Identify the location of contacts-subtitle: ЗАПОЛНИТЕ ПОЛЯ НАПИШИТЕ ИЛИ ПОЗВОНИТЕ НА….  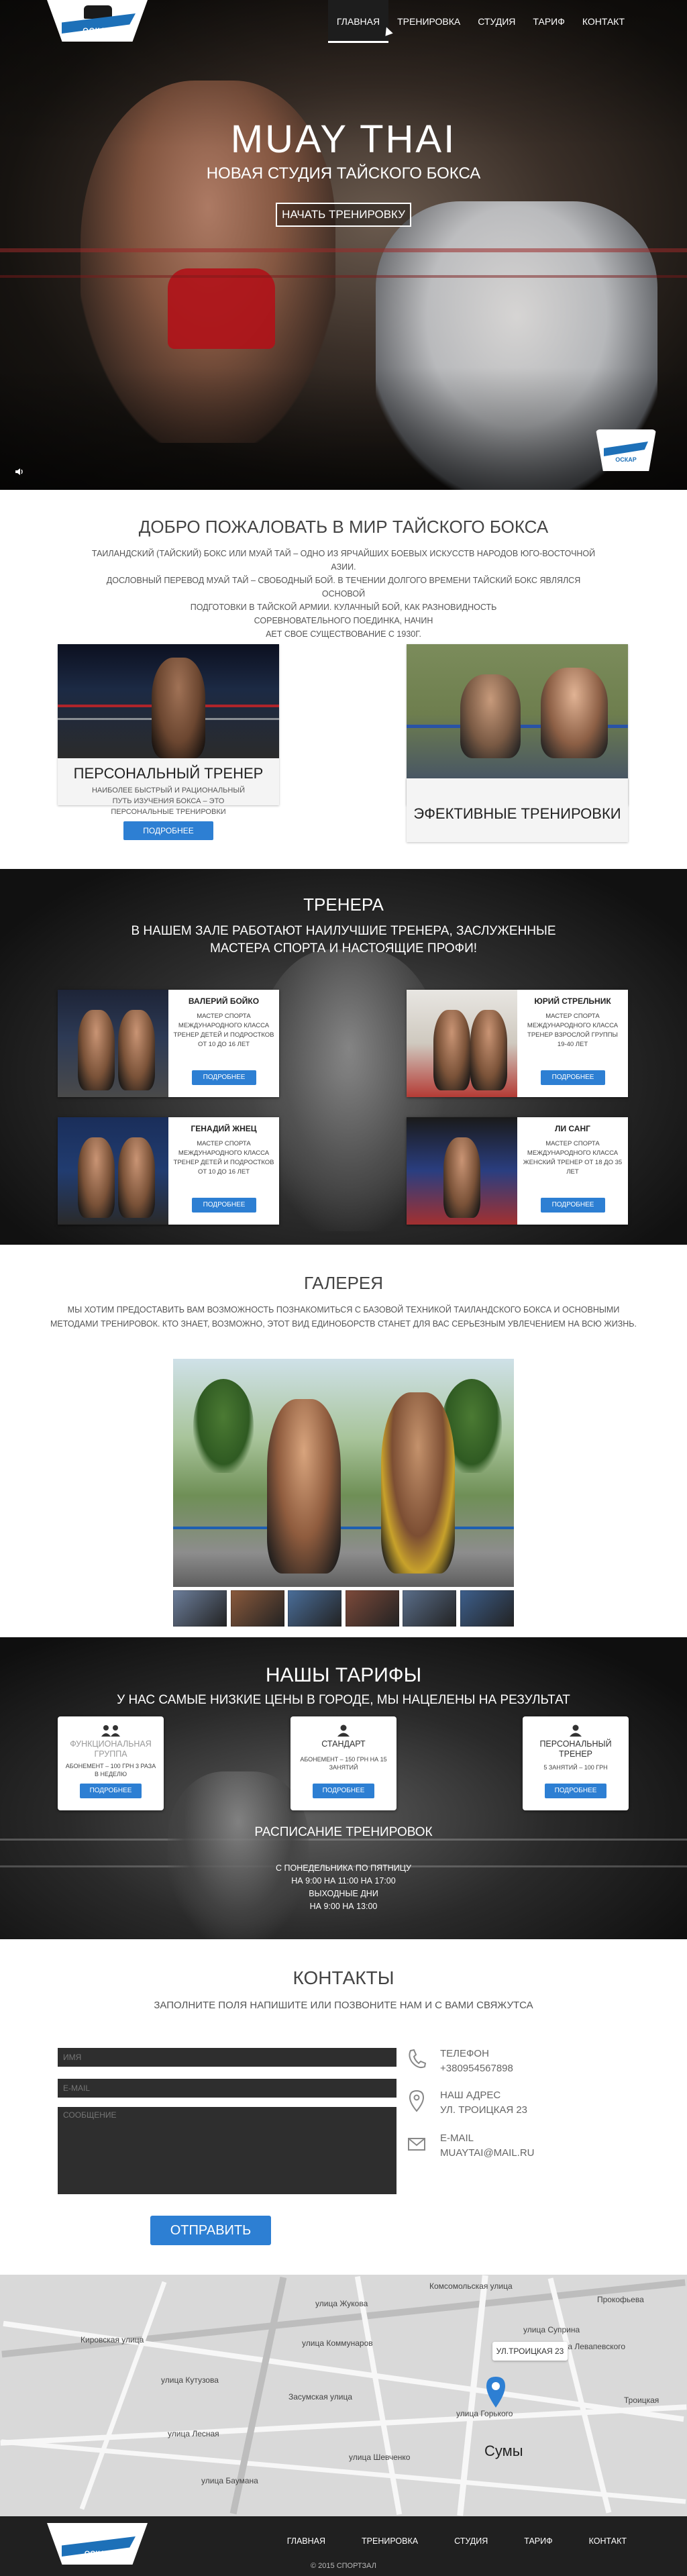
(343, 2005).